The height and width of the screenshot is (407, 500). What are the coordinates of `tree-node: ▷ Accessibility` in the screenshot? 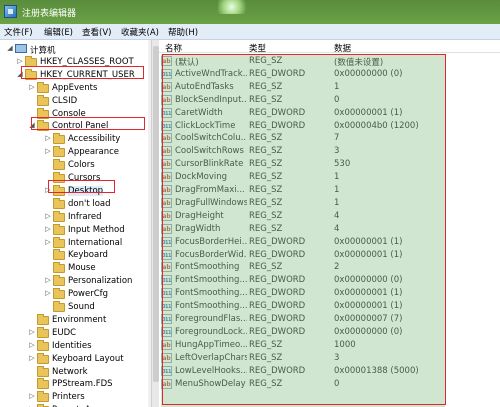 It's located at (94, 139).